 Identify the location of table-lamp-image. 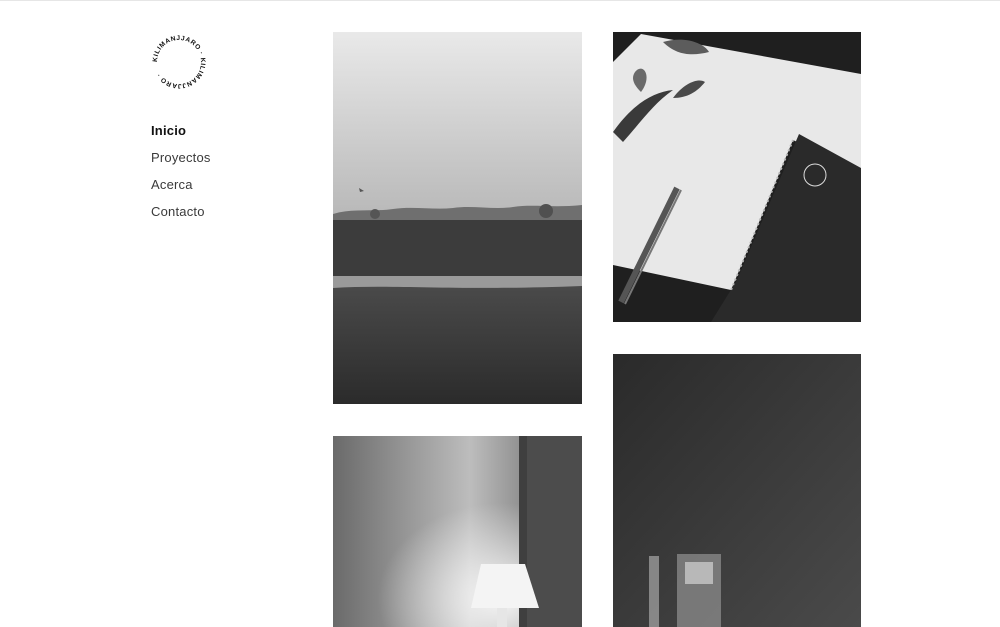
(457, 531).